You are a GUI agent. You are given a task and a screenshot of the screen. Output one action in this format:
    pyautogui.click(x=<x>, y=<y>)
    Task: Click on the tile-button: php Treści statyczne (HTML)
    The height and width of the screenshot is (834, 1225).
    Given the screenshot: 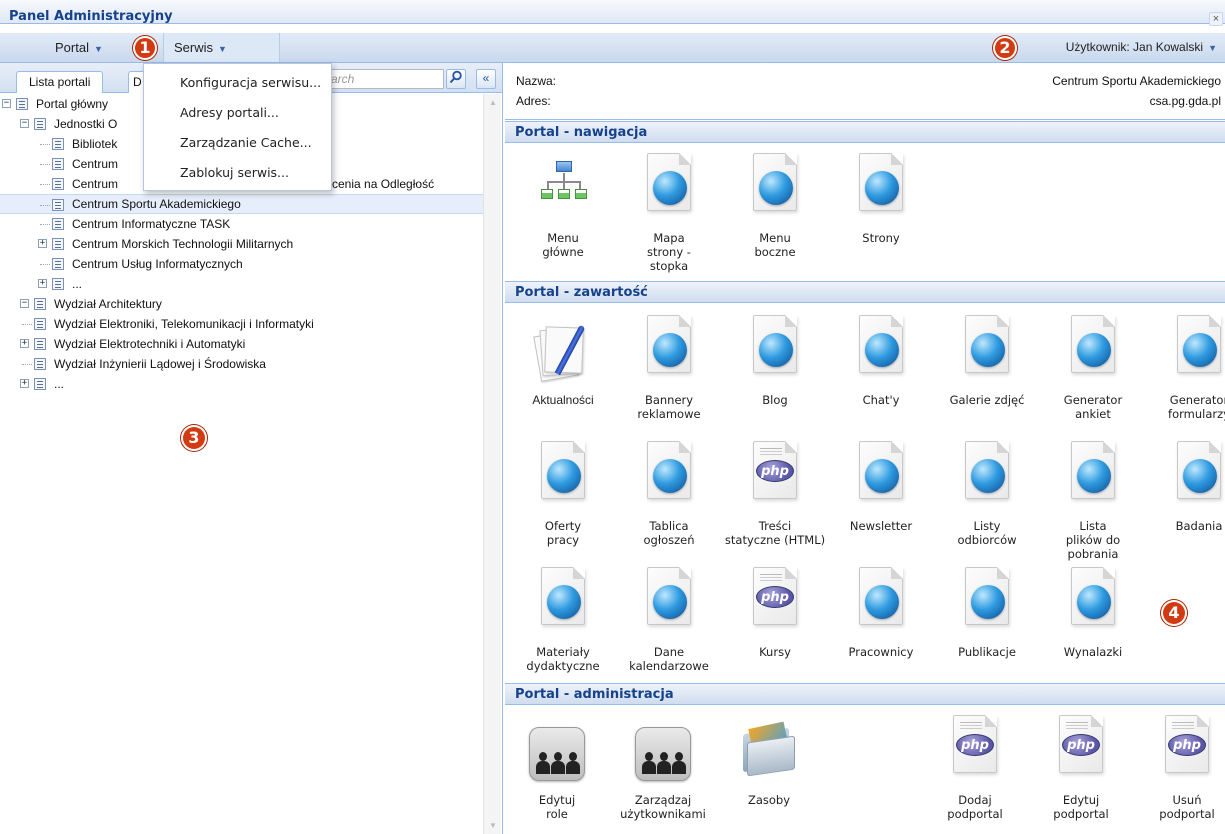 What is the action you would take?
    pyautogui.click(x=775, y=493)
    